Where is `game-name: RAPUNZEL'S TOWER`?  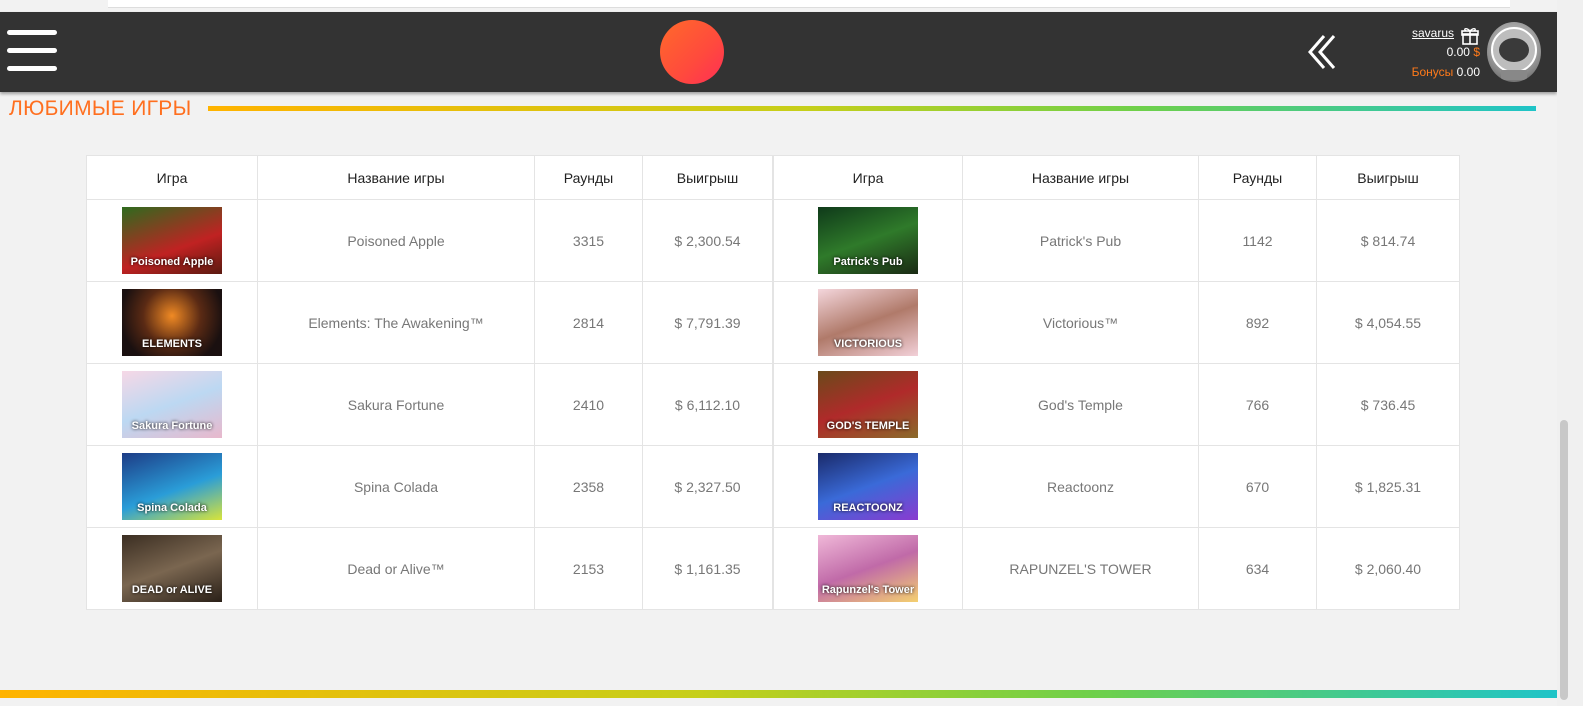 game-name: RAPUNZEL'S TOWER is located at coordinates (1080, 568).